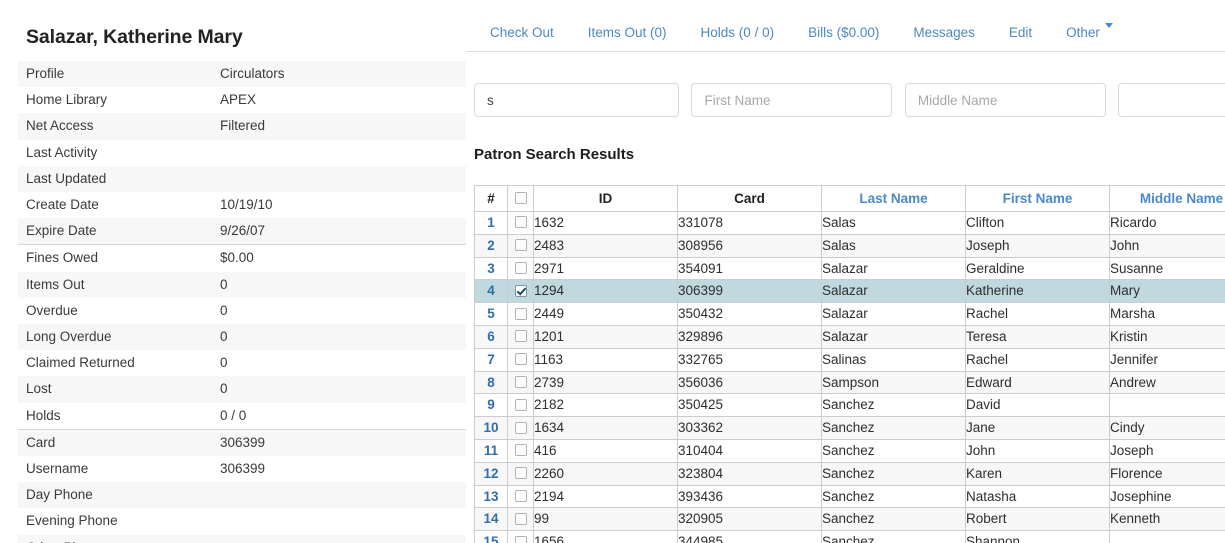 The width and height of the screenshot is (1225, 543). Describe the element at coordinates (1037, 405) in the screenshot. I see `cell-first-name: David` at that location.